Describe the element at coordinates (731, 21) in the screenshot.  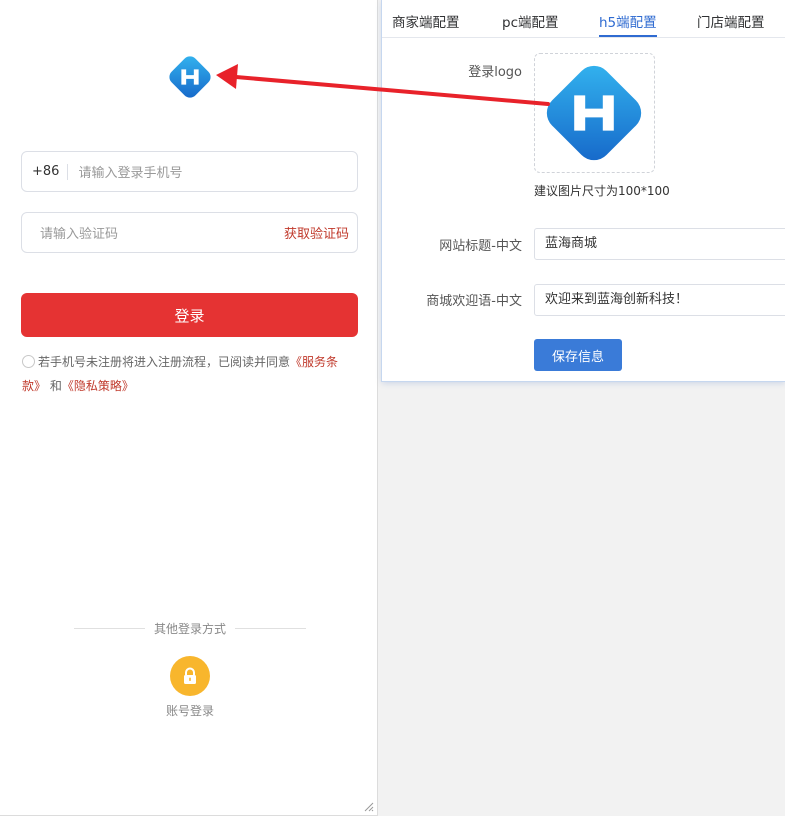
I see `tab-store-config: 门店端配置` at that location.